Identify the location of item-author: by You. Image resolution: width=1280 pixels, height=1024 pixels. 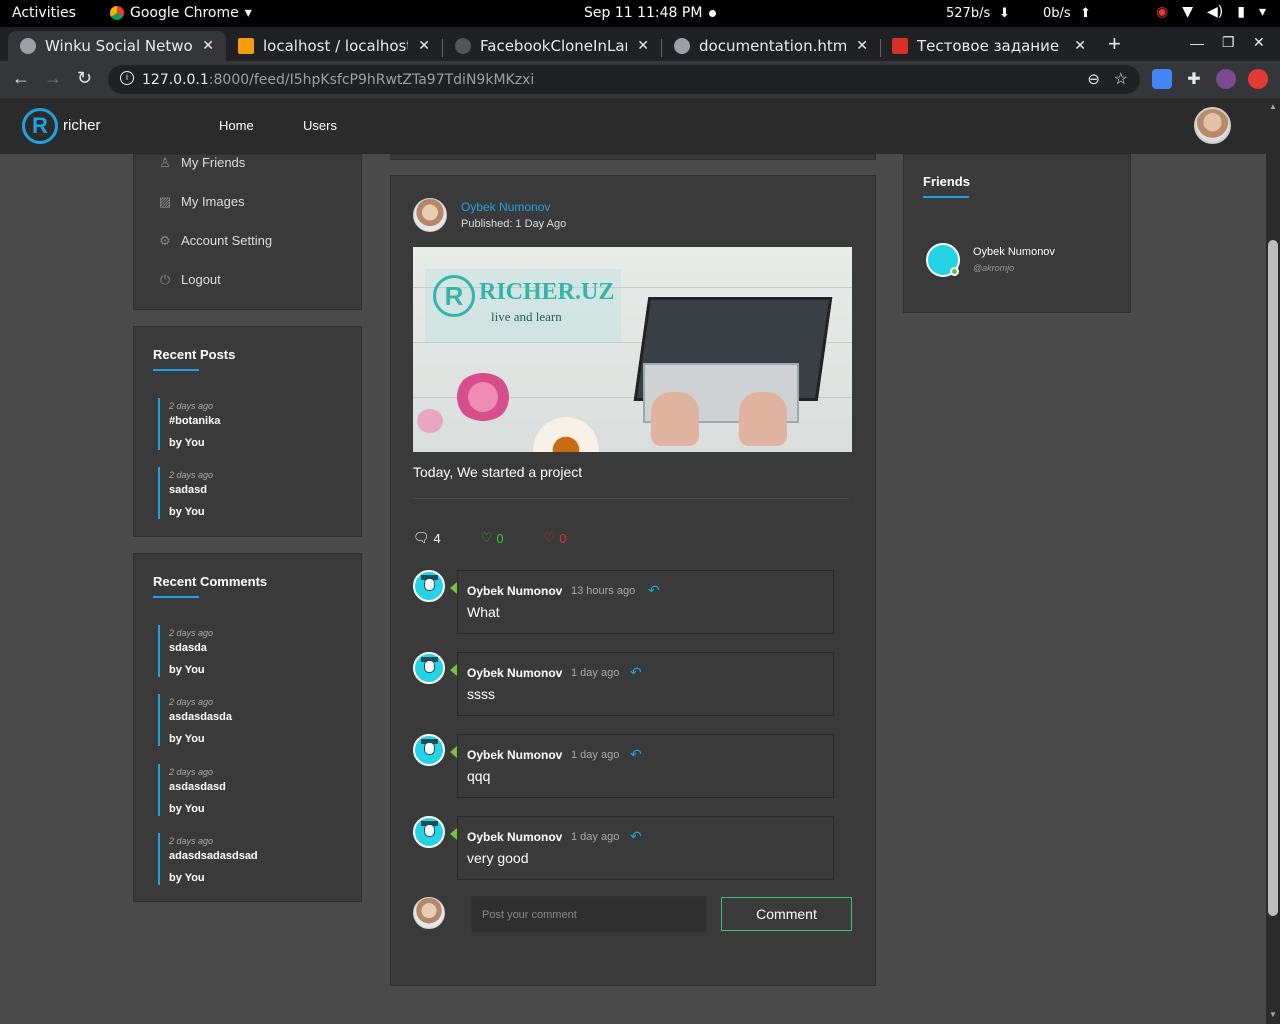
(187, 878).